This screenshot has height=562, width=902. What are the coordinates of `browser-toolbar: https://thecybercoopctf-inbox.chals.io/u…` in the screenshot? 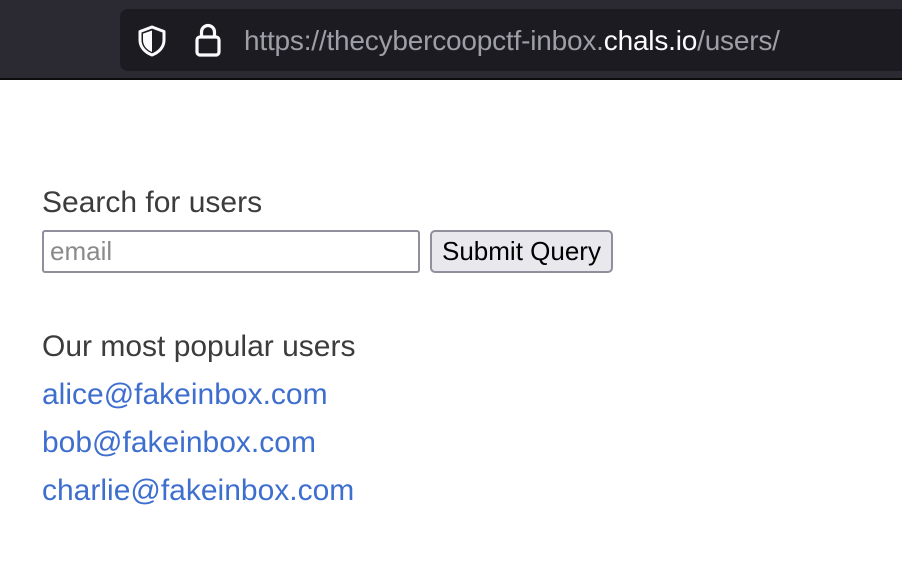 It's located at (451, 40).